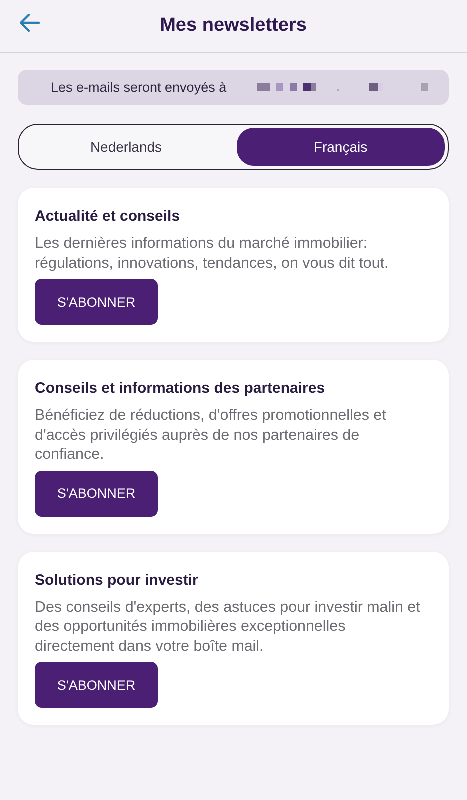 This screenshot has width=467, height=800. What do you see at coordinates (117, 580) in the screenshot?
I see `newsletter-title: Solutions pour investir` at bounding box center [117, 580].